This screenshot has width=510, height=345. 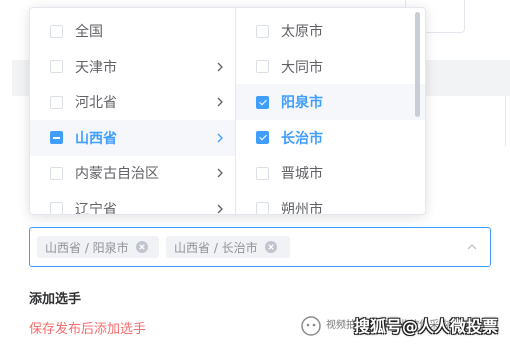 What do you see at coordinates (505, 121) in the screenshot?
I see `background-divider` at bounding box center [505, 121].